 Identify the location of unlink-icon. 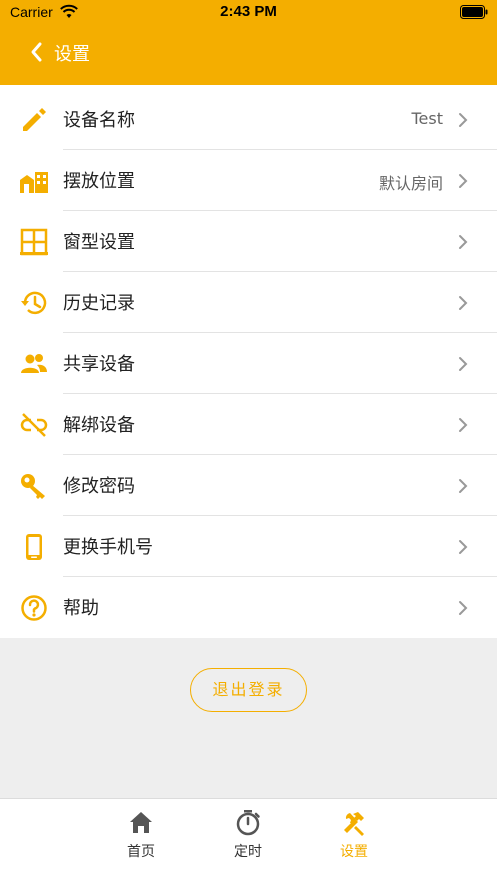
(34, 425).